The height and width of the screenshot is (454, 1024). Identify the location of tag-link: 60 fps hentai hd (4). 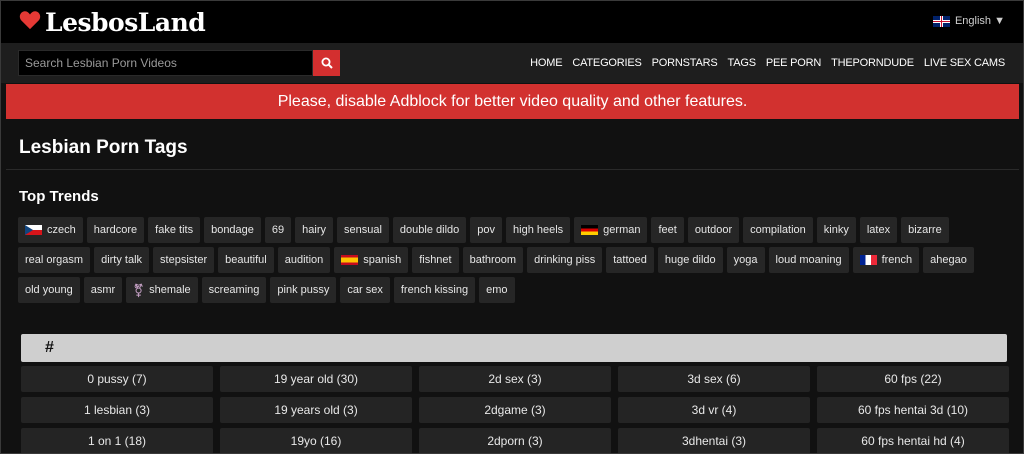
(913, 440).